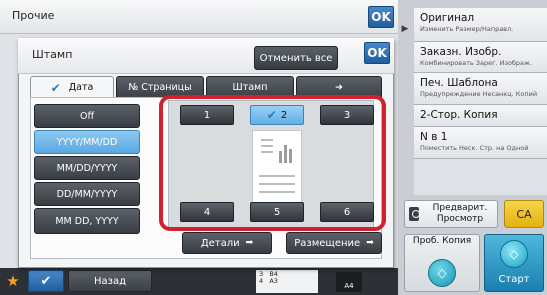  Describe the element at coordinates (442, 241) in the screenshot. I see `proof-copy-label: Проб. Копия` at that location.